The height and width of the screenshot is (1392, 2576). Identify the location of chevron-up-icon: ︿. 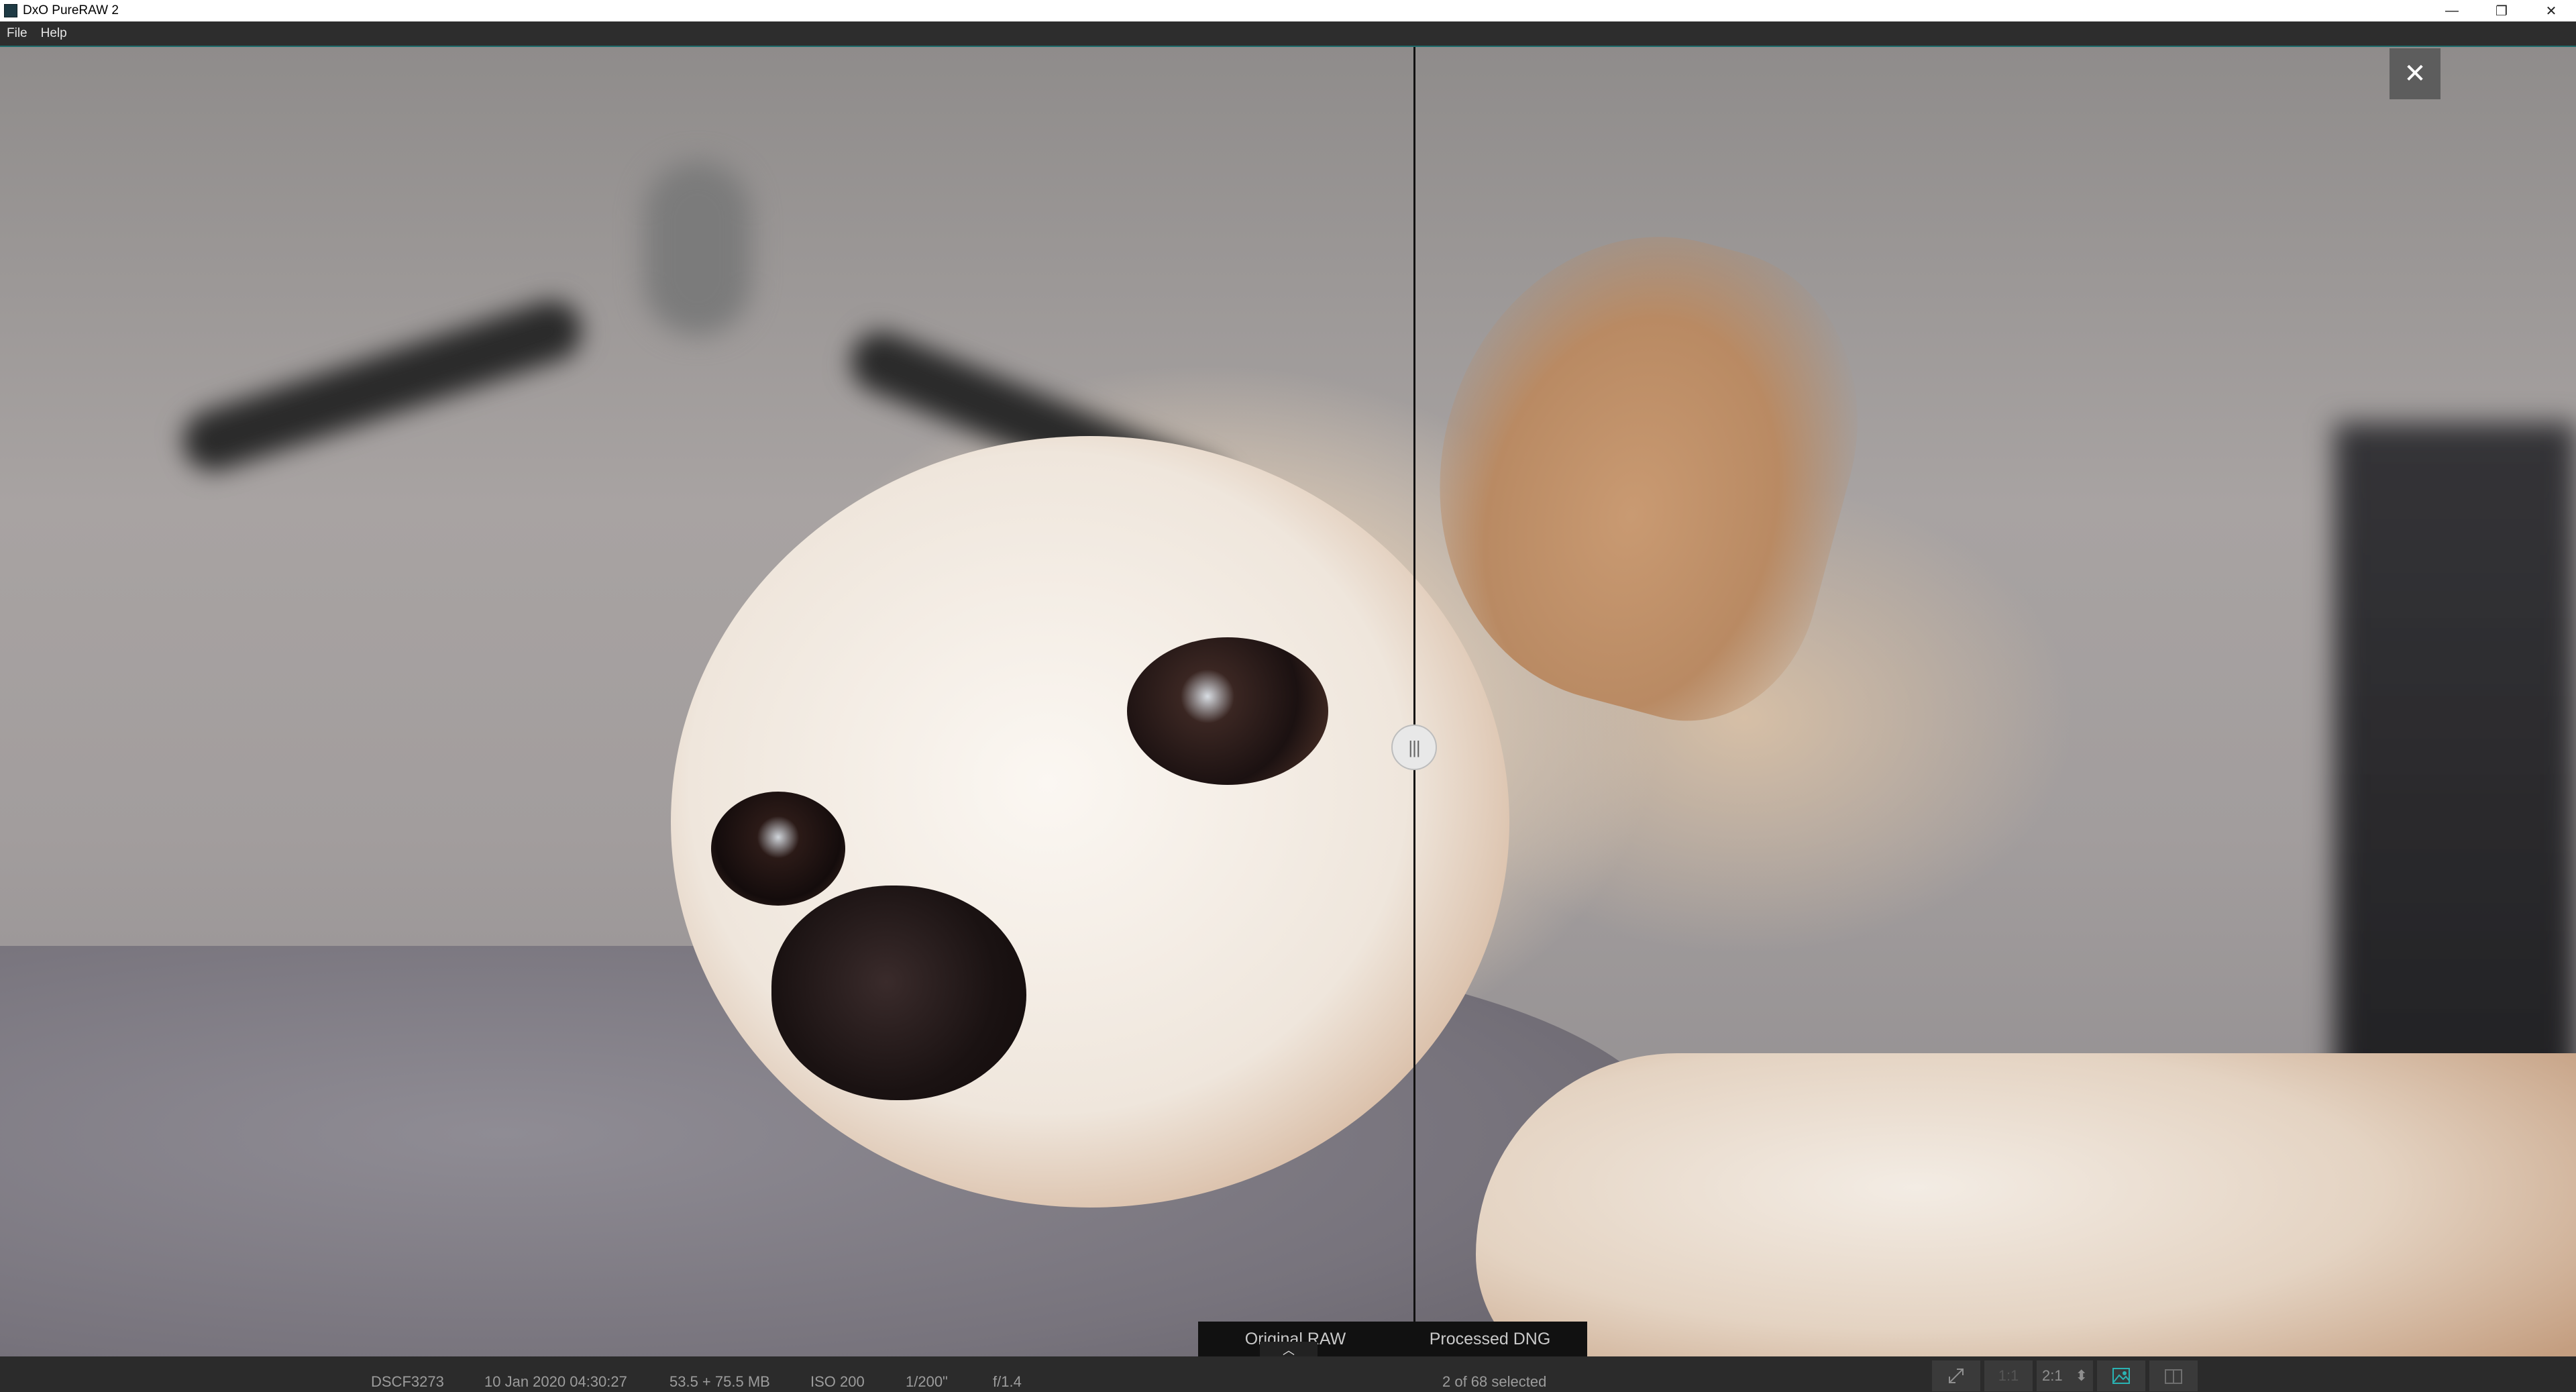
(1289, 1350).